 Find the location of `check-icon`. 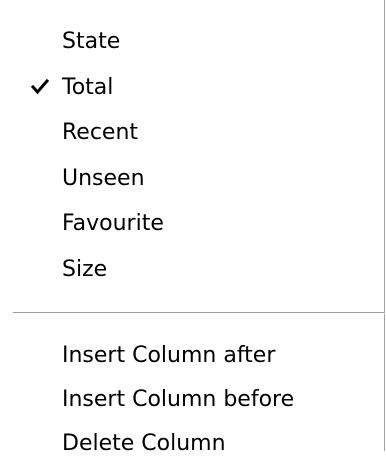

check-icon is located at coordinates (40, 88).